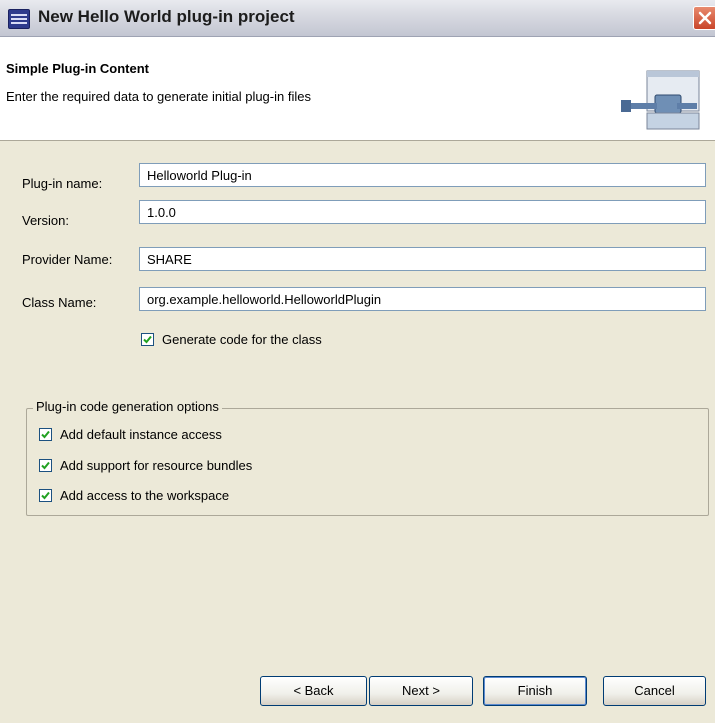 Image resolution: width=715 pixels, height=723 pixels. Describe the element at coordinates (145, 495) in the screenshot. I see `workspace-access-label: Add access to the workspace` at that location.